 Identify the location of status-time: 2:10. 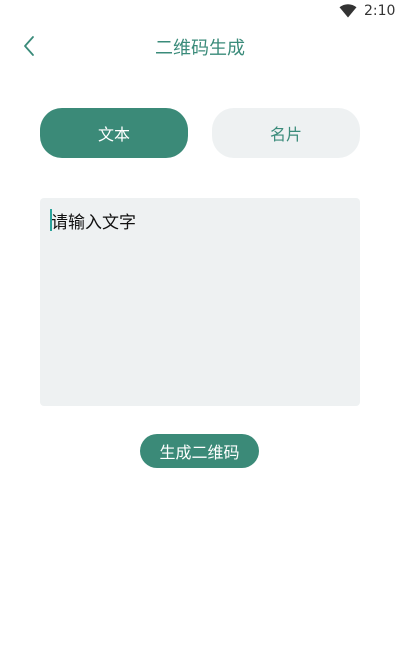
(380, 11).